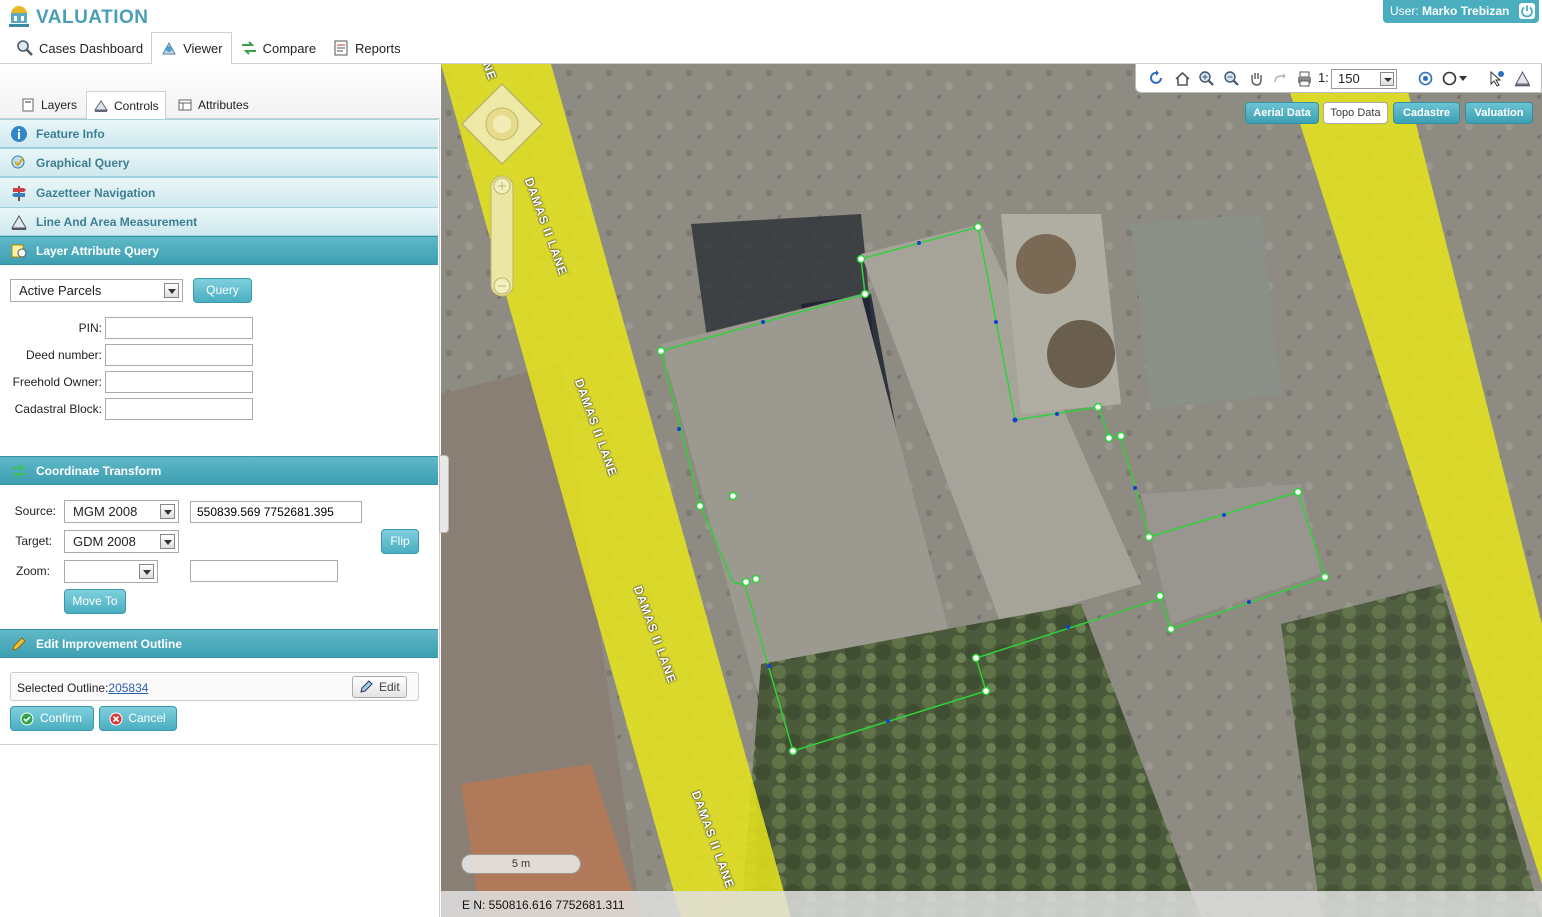 This screenshot has width=1542, height=917. What do you see at coordinates (19, 16) in the screenshot?
I see `logo-icon` at bounding box center [19, 16].